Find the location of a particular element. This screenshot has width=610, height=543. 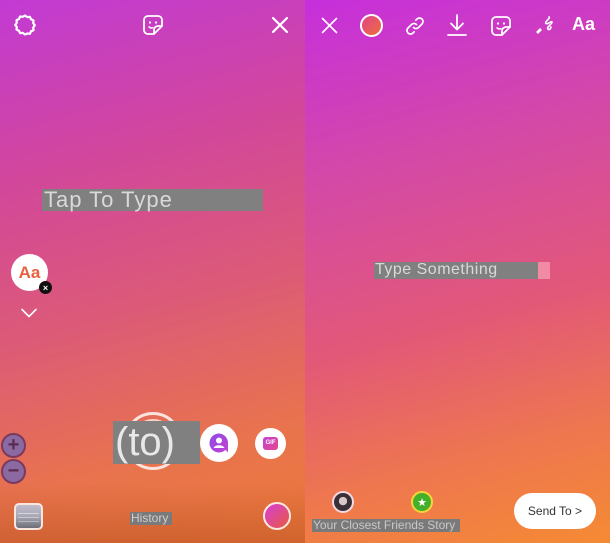

draw-button is located at coordinates (544, 25).